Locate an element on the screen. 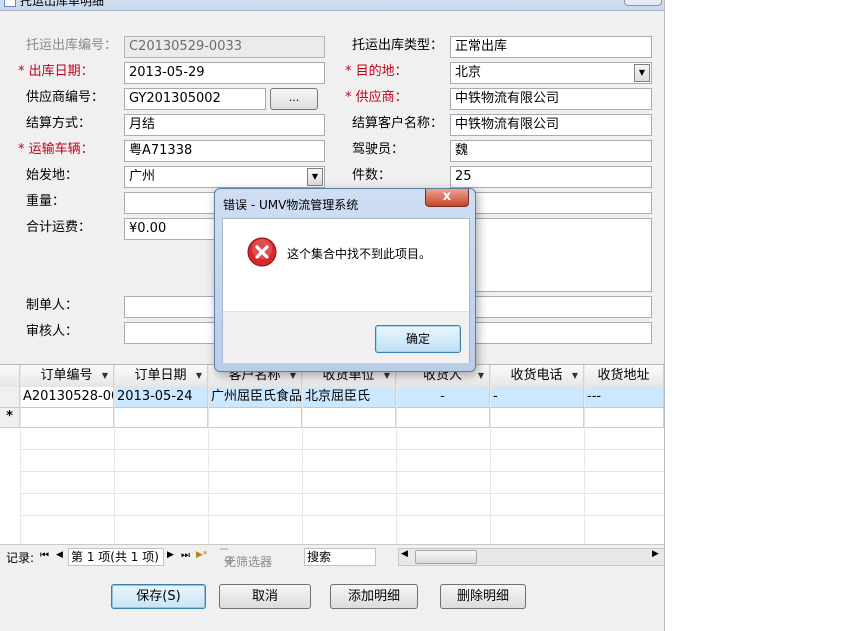 This screenshot has width=864, height=631. search-input: 搜索 is located at coordinates (340, 557).